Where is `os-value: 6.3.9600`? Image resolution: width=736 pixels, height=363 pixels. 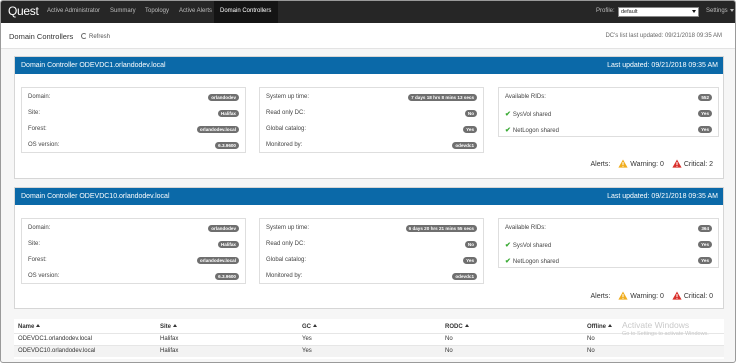 os-value: 6.3.9600 is located at coordinates (227, 276).